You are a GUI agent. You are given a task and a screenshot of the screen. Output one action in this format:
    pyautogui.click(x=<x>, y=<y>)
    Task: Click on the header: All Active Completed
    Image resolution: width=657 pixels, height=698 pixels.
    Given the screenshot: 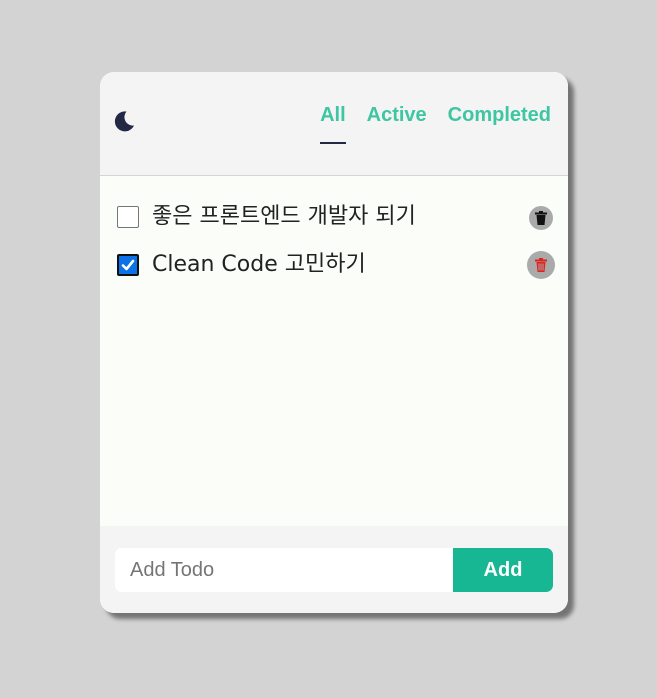 What is the action you would take?
    pyautogui.click(x=334, y=124)
    